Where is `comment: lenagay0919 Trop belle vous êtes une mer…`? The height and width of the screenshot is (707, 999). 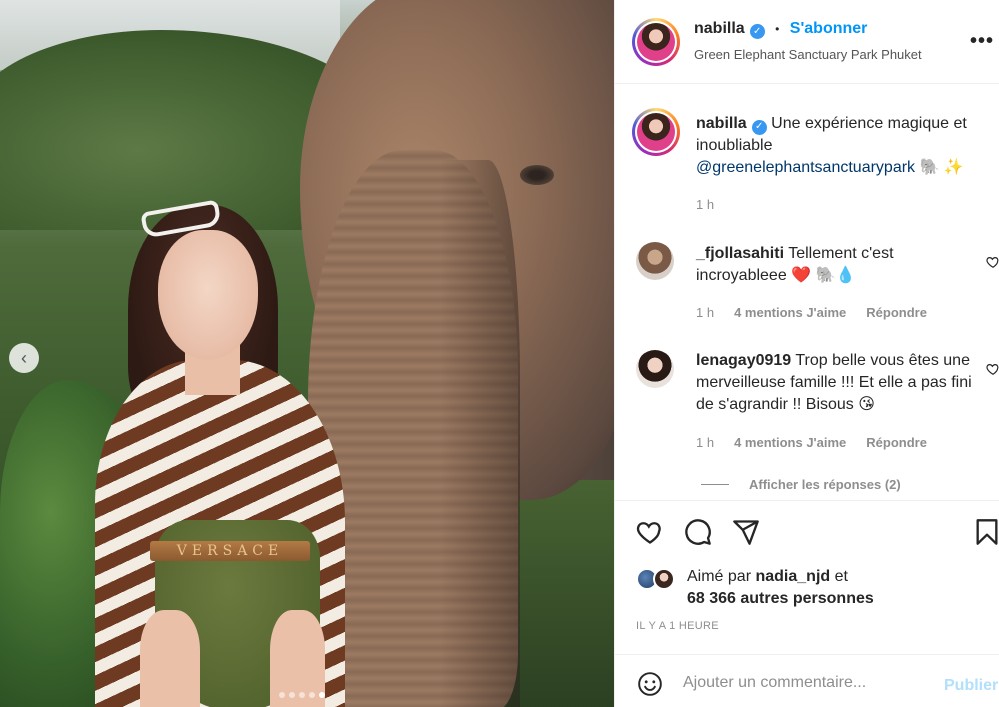 comment: lenagay0919 Trop belle vous êtes une mer… is located at coordinates (841, 383).